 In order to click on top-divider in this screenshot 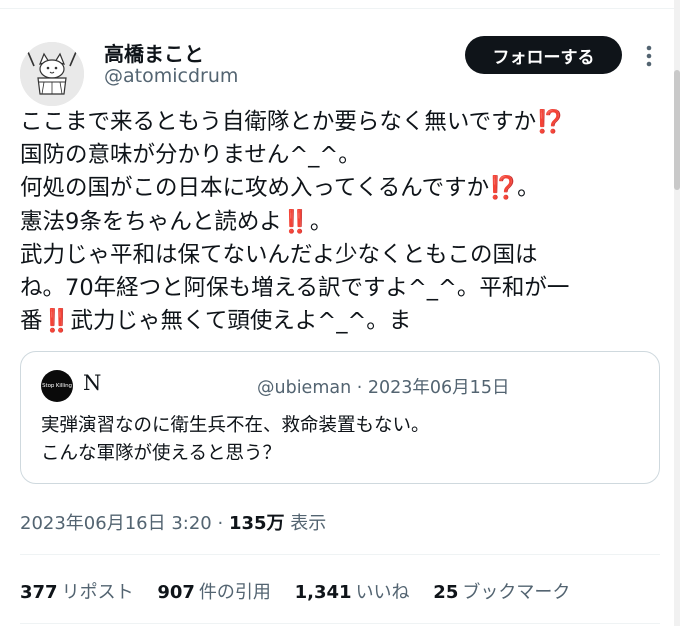, I will do `click(337, 8)`.